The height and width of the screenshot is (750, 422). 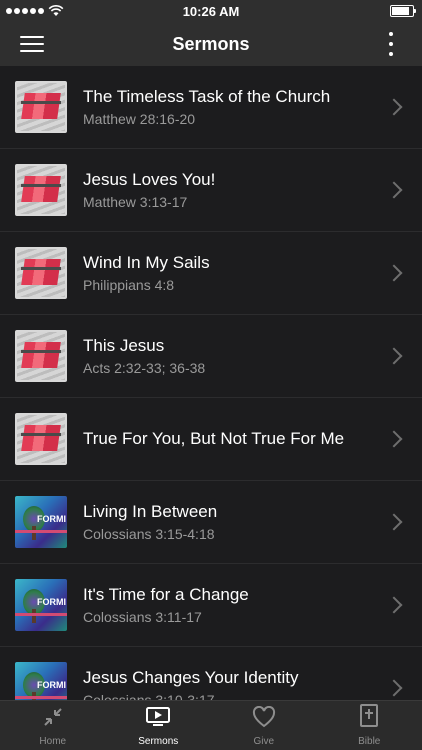 What do you see at coordinates (149, 179) in the screenshot?
I see `sermon-title: Jesus Loves You!` at bounding box center [149, 179].